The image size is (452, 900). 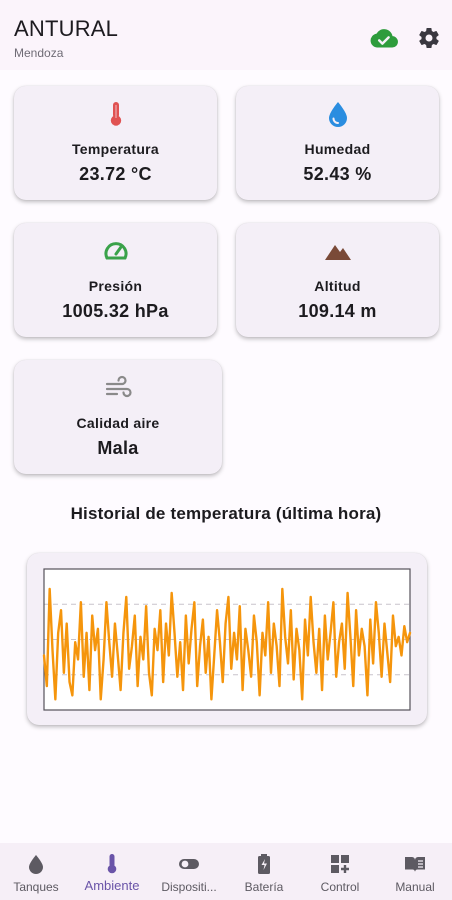 I want to click on altitude-card: Altitud 109.14 m, so click(x=337, y=280).